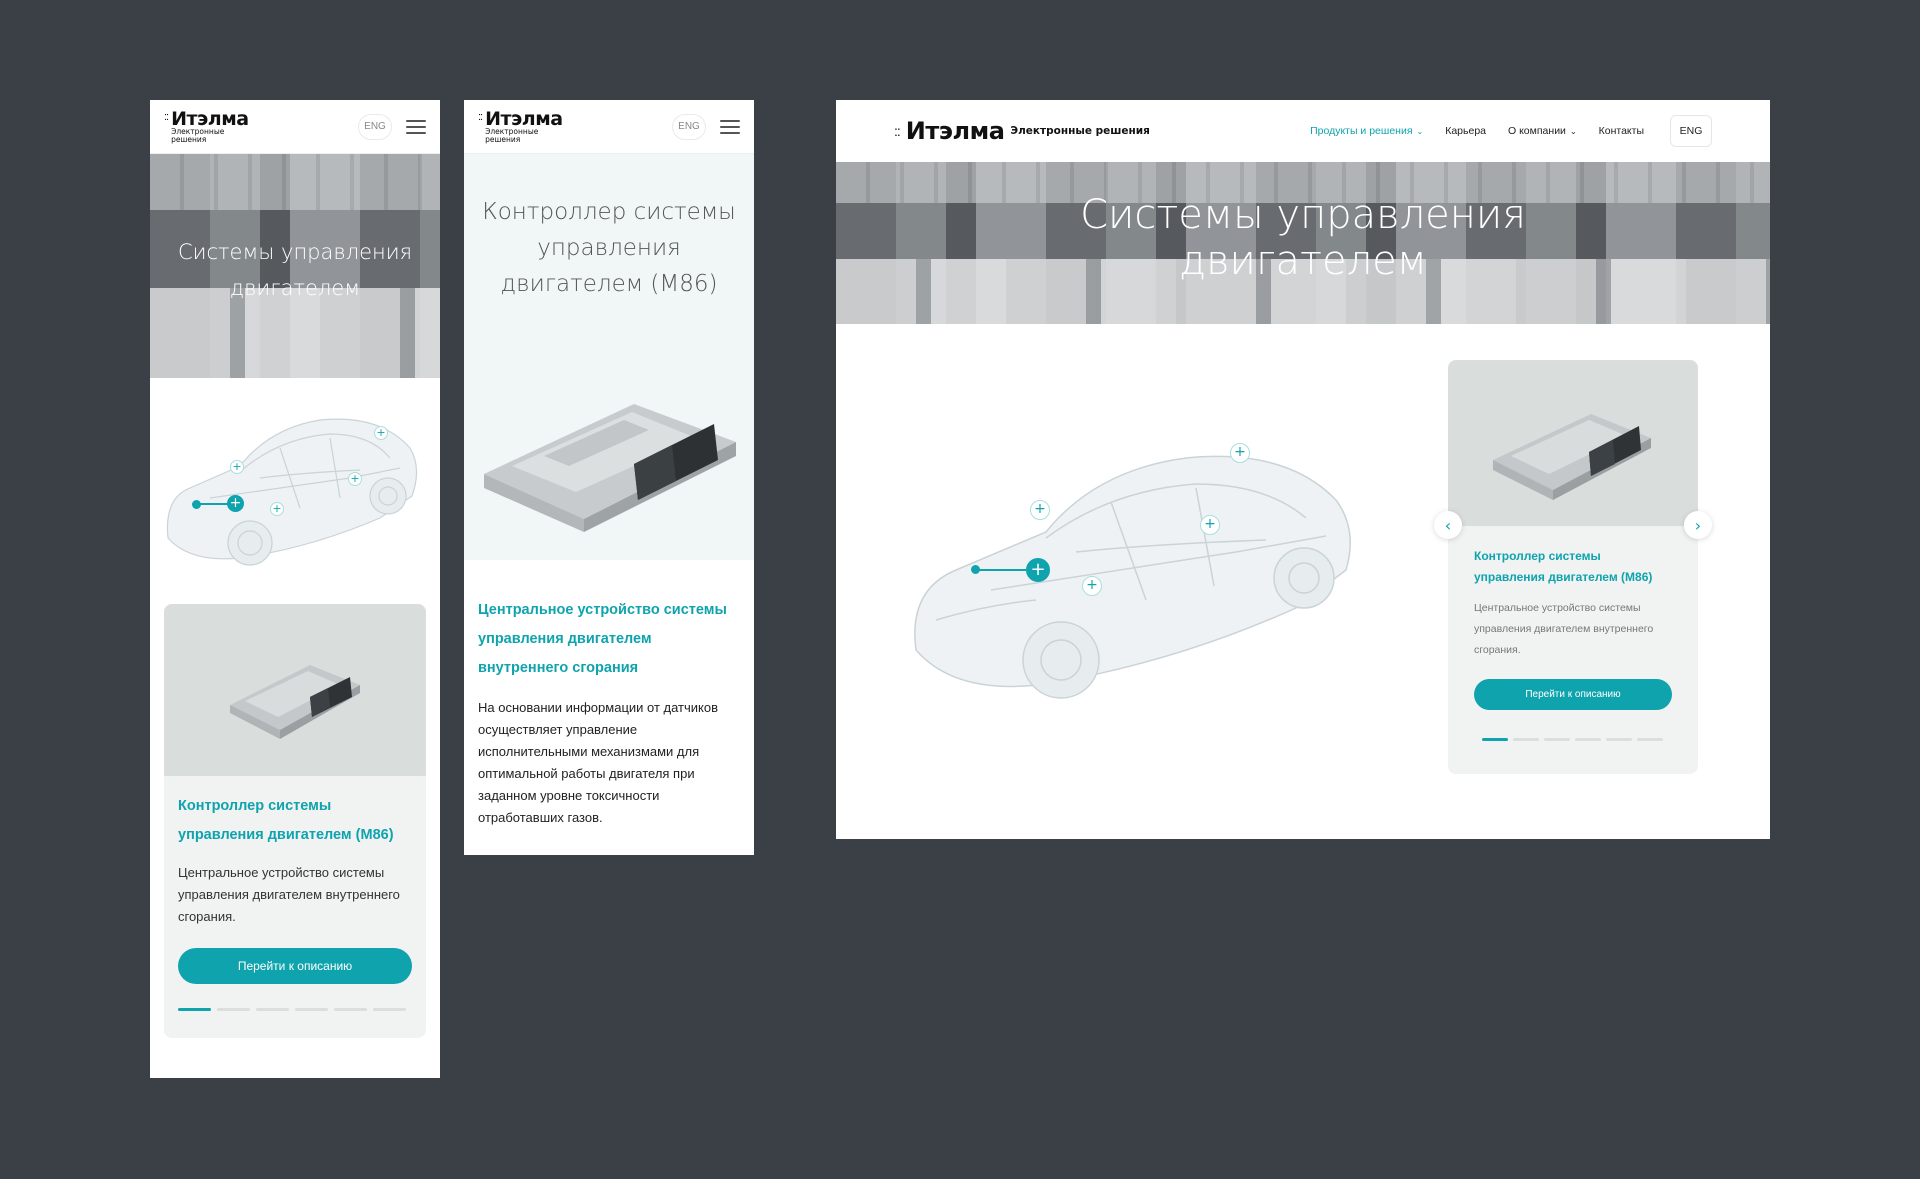 The image size is (1920, 1179). Describe the element at coordinates (1361, 131) in the screenshot. I see `nav-item-label: Продукты и решения` at that location.